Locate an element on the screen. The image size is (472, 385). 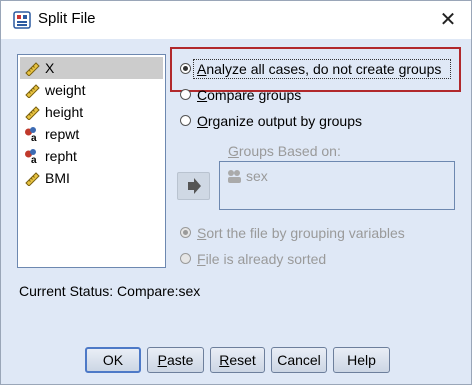
nominal-group-icon is located at coordinates (234, 176).